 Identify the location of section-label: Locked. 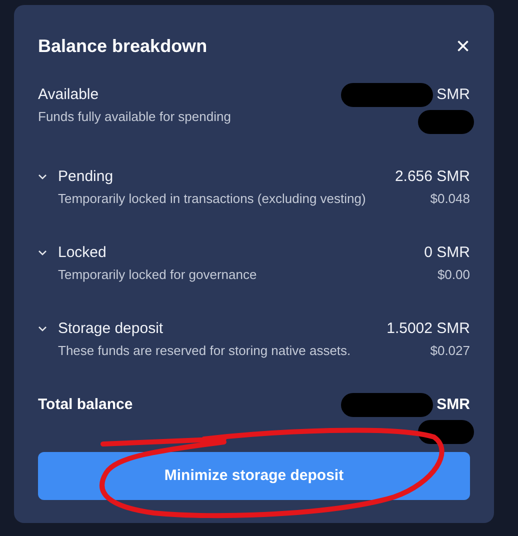
(83, 253).